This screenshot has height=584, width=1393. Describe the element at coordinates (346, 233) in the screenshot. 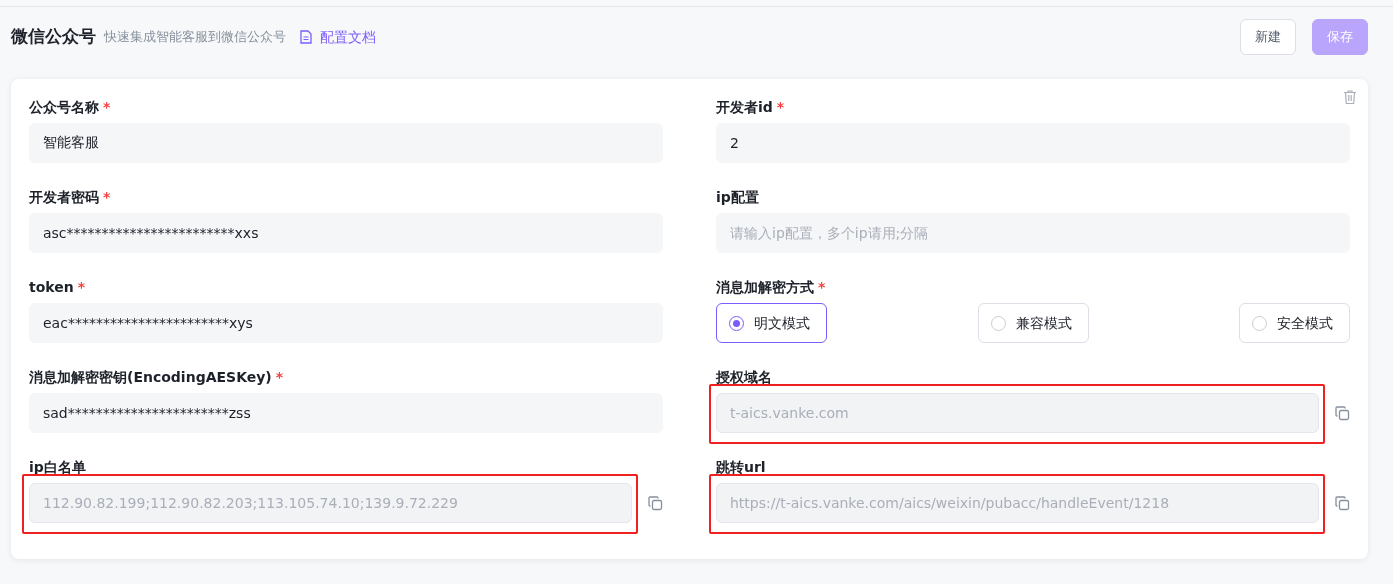

I see `input-field: asc************************xxs` at that location.